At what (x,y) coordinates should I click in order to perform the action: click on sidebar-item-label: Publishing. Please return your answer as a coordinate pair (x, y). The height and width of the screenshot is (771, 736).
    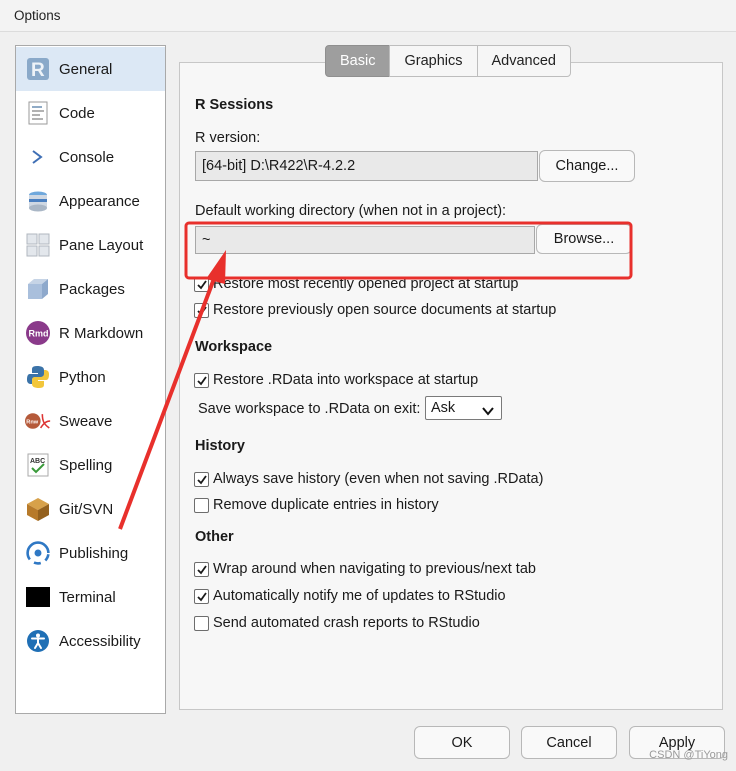
    Looking at the image, I should click on (94, 553).